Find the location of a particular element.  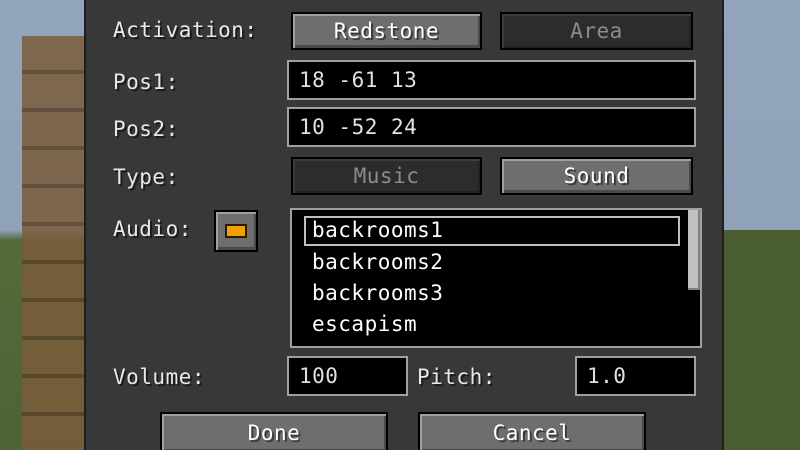

activation-area-button: Area is located at coordinates (596, 31).